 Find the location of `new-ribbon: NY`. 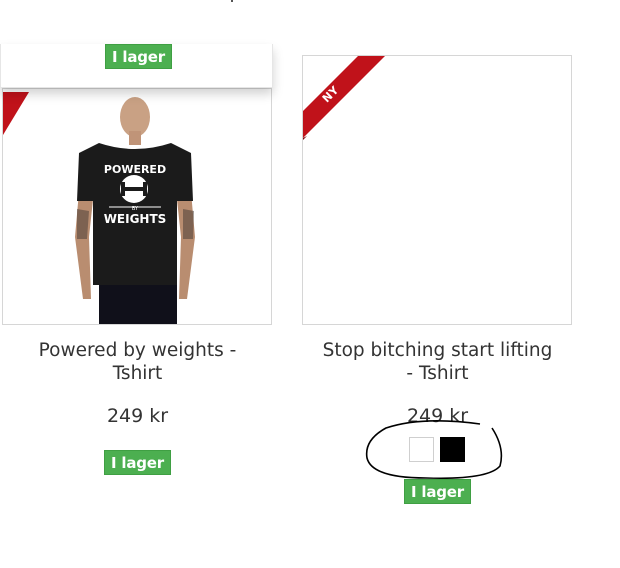

new-ribbon: NY is located at coordinates (344, 98).